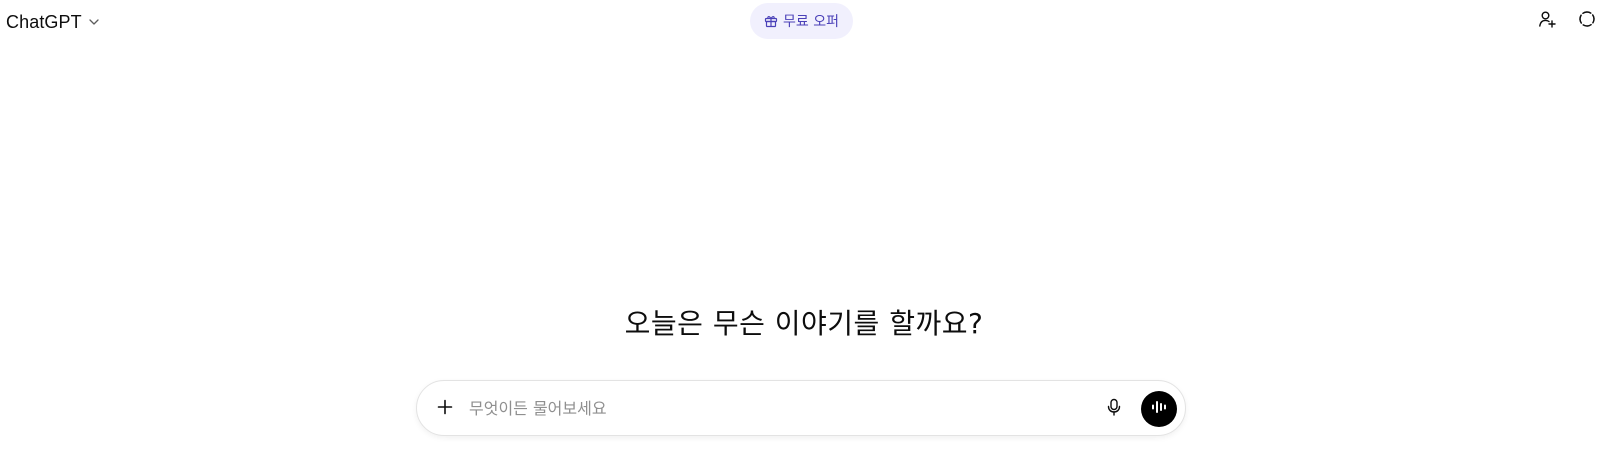 Image resolution: width=1608 pixels, height=469 pixels. I want to click on temporary-chat-button, so click(1587, 21).